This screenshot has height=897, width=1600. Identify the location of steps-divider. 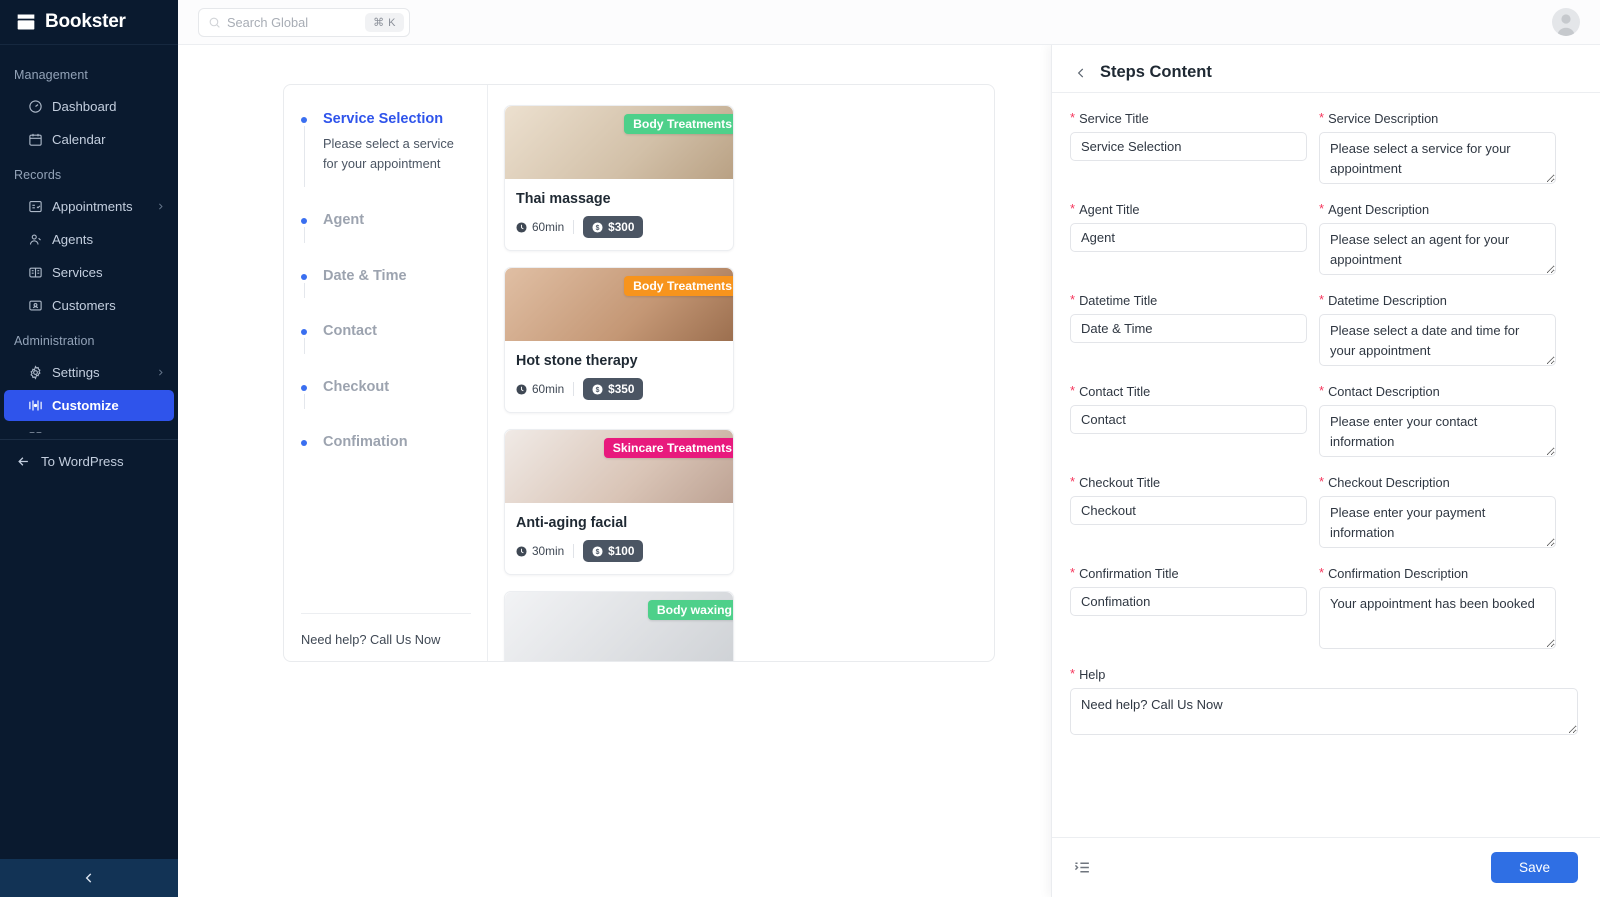
(386, 613).